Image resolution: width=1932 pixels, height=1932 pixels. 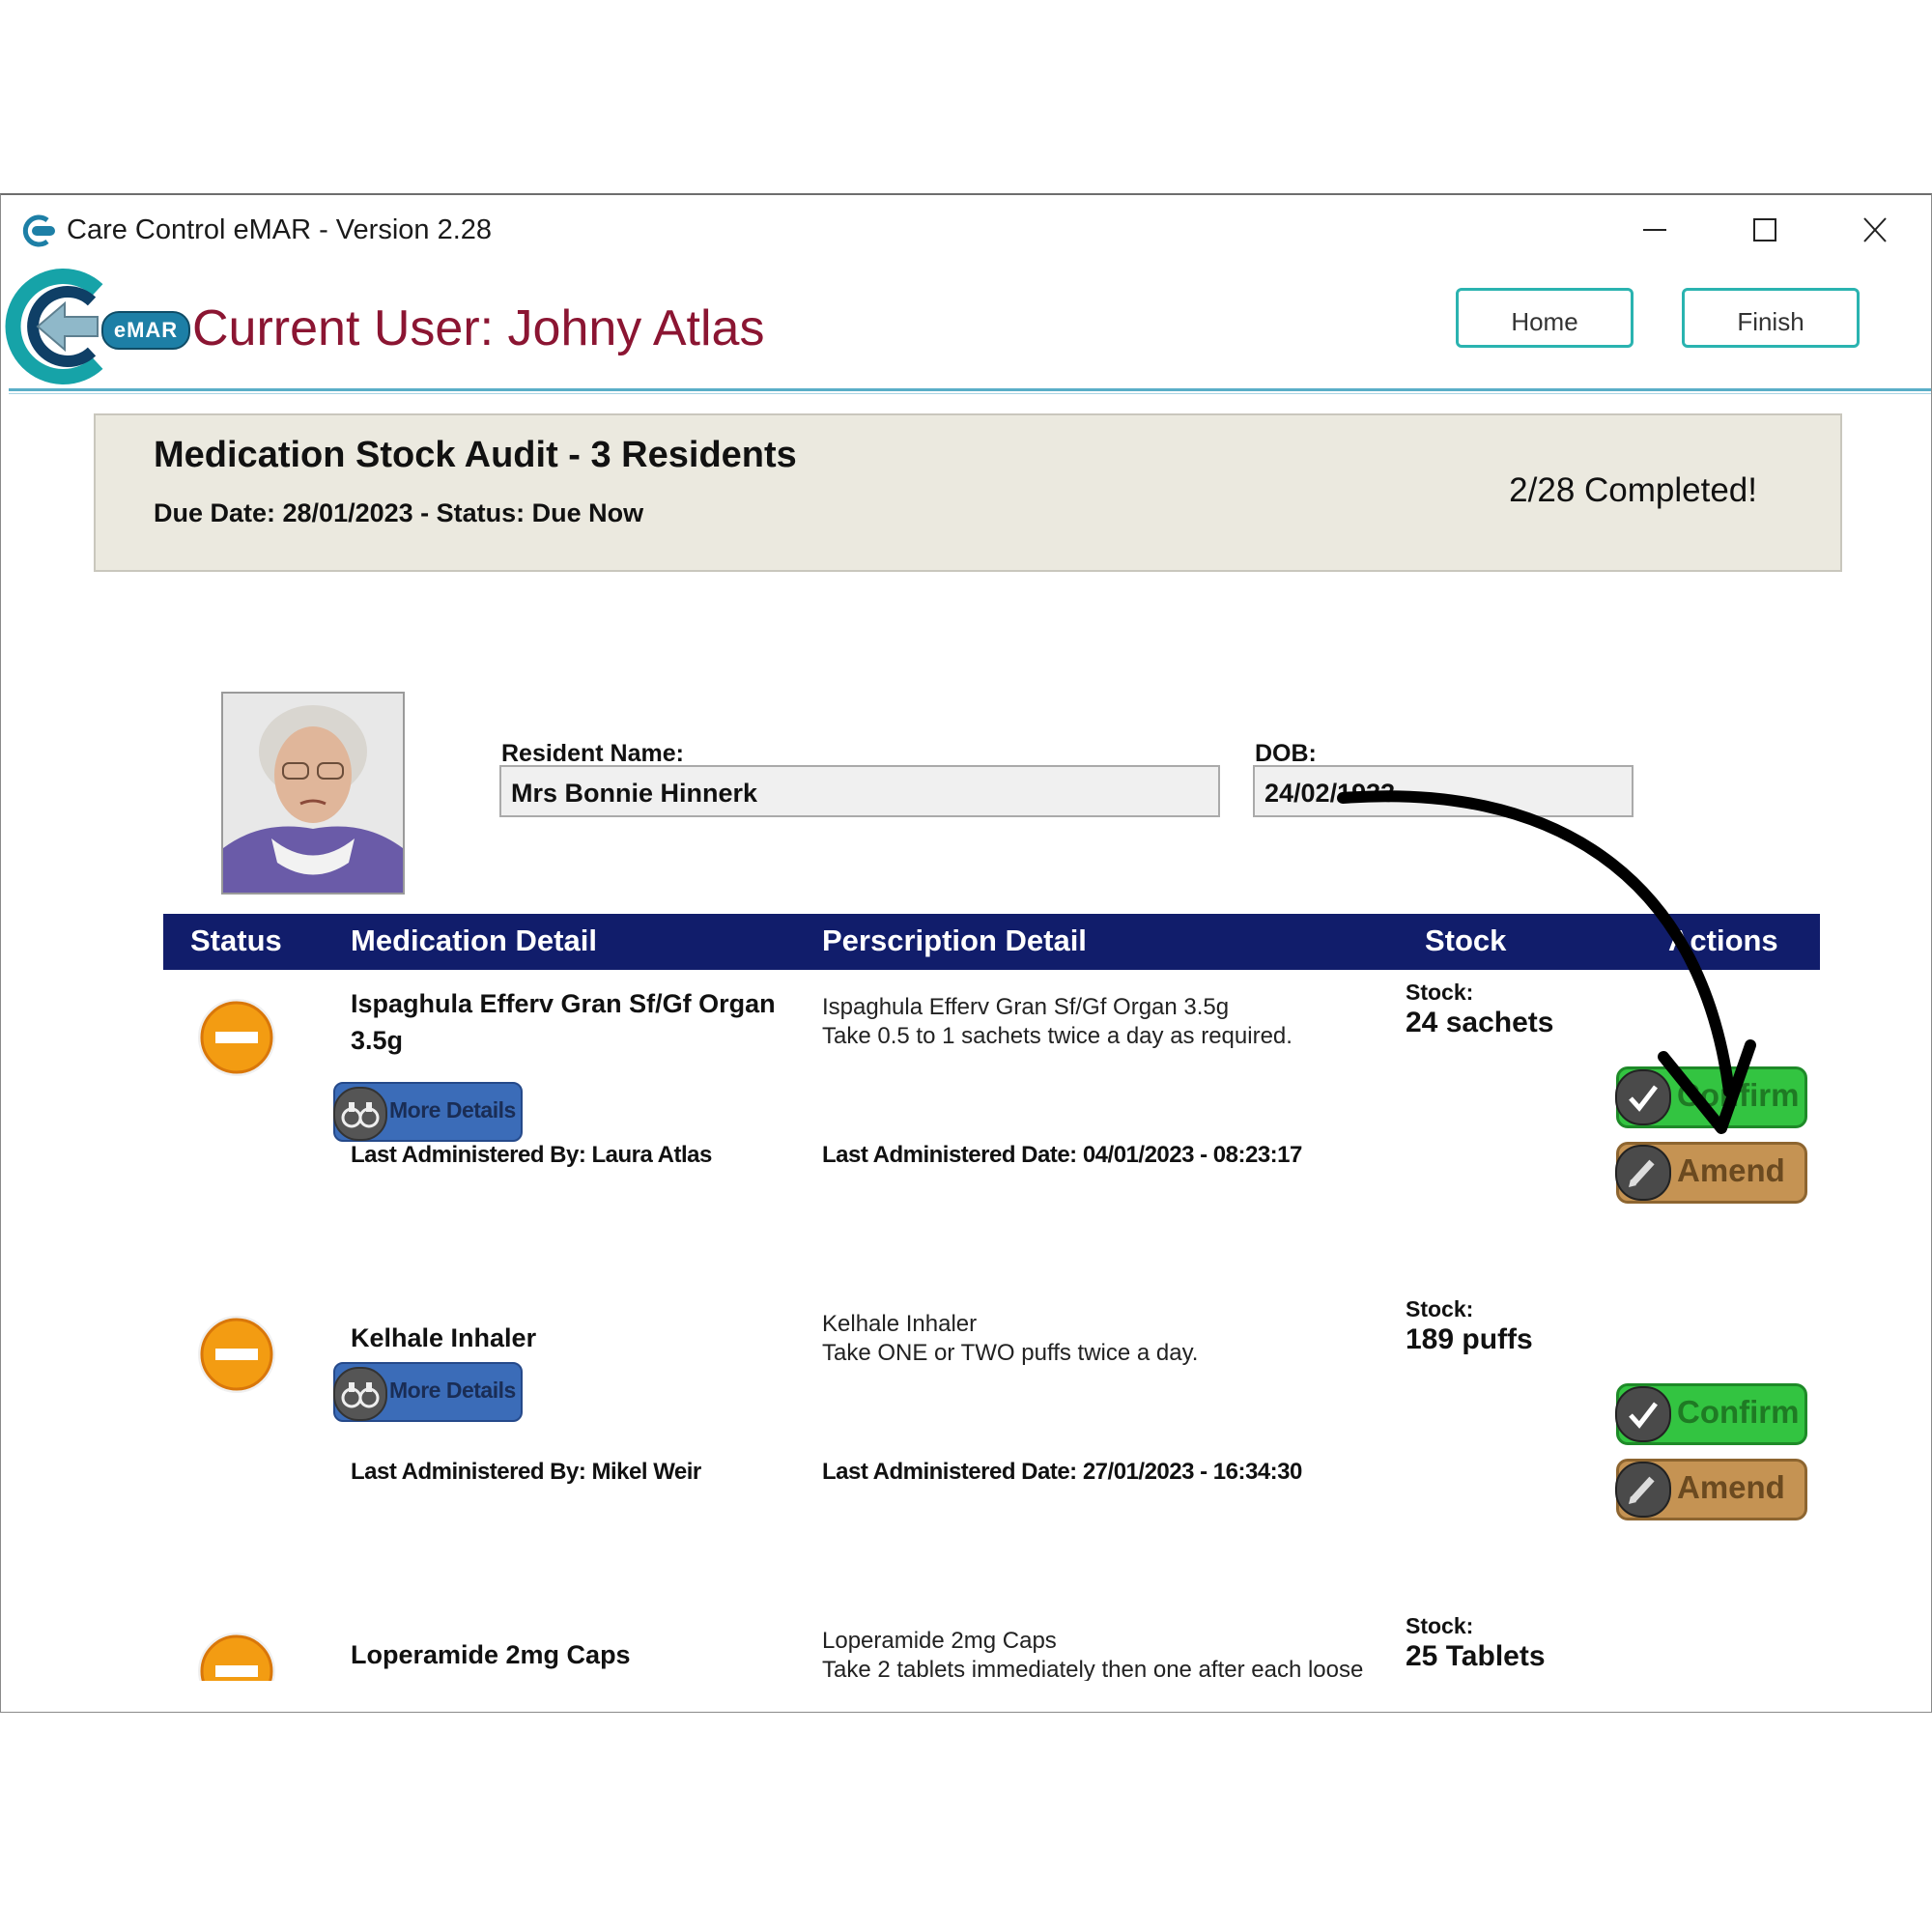 I want to click on minimize-button, so click(x=1655, y=230).